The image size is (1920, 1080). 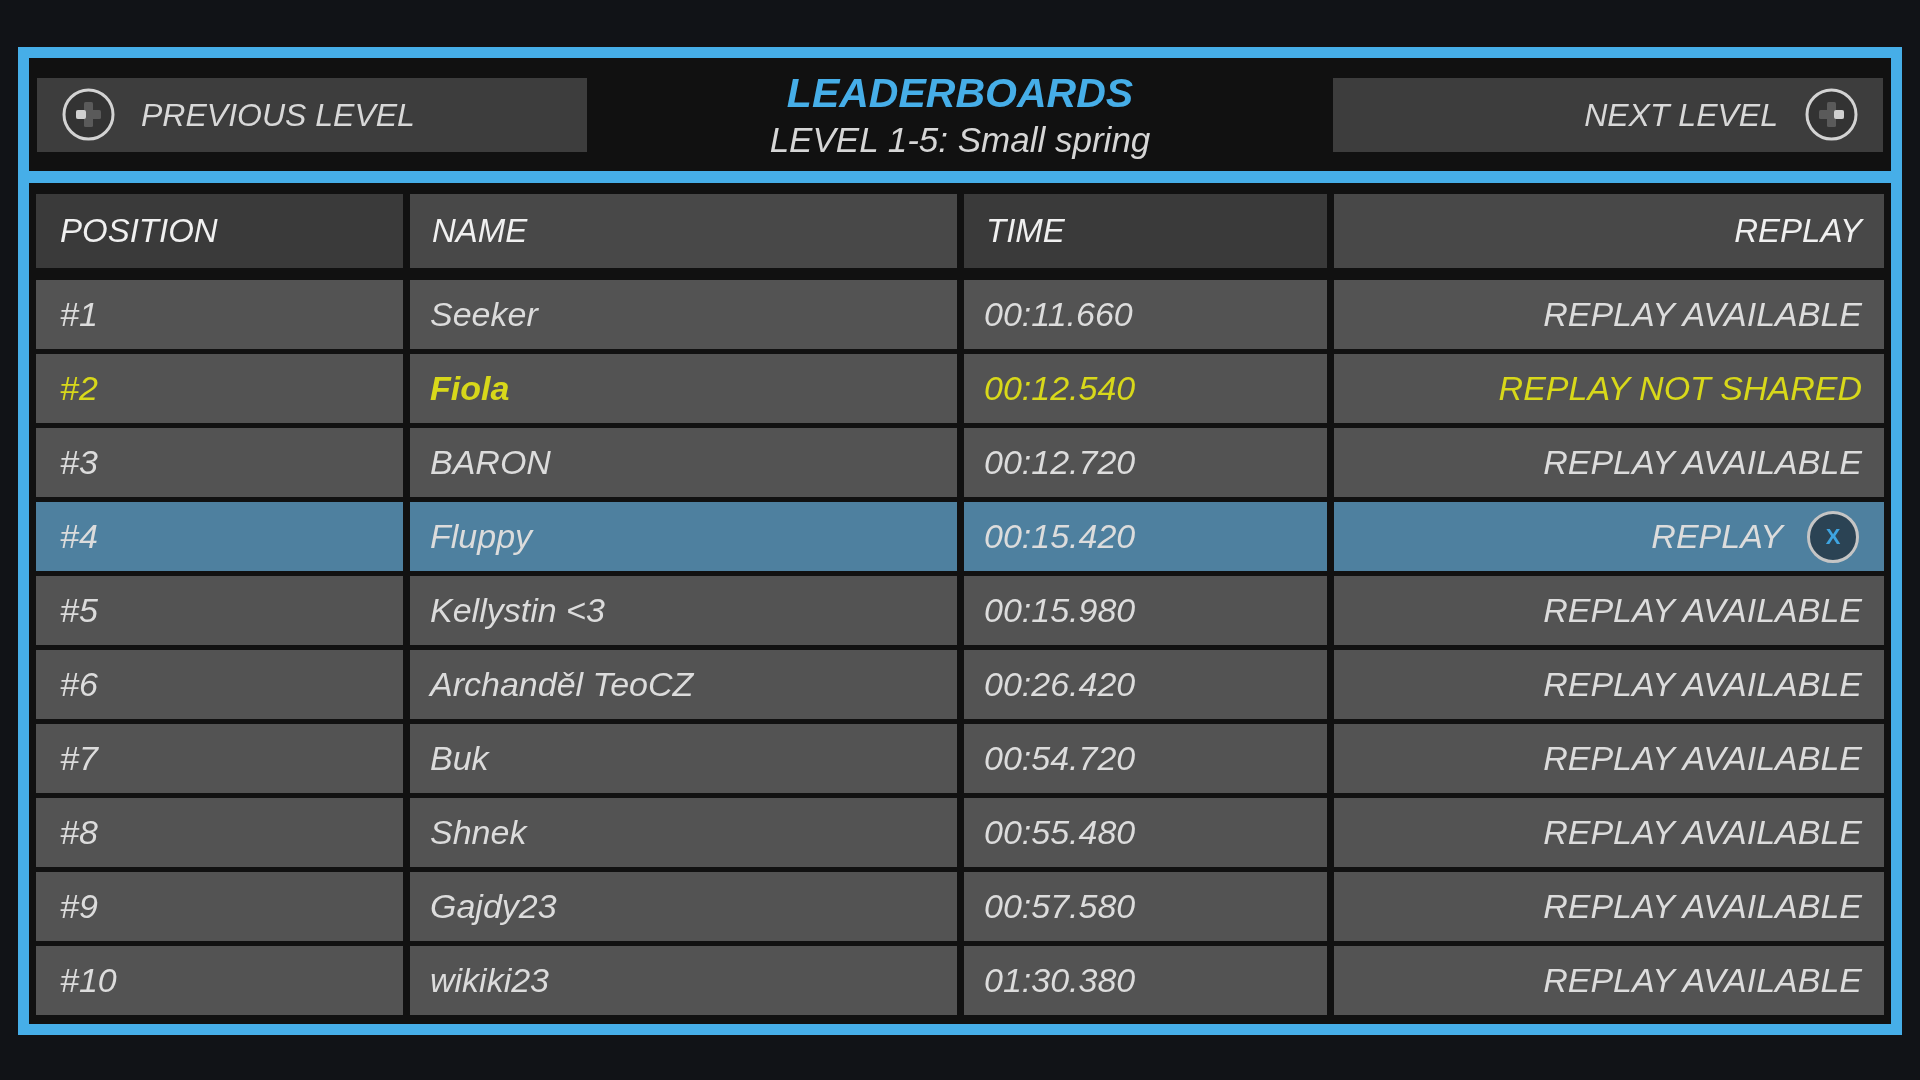 What do you see at coordinates (1145, 610) in the screenshot?
I see `table-cell: 00:15.980` at bounding box center [1145, 610].